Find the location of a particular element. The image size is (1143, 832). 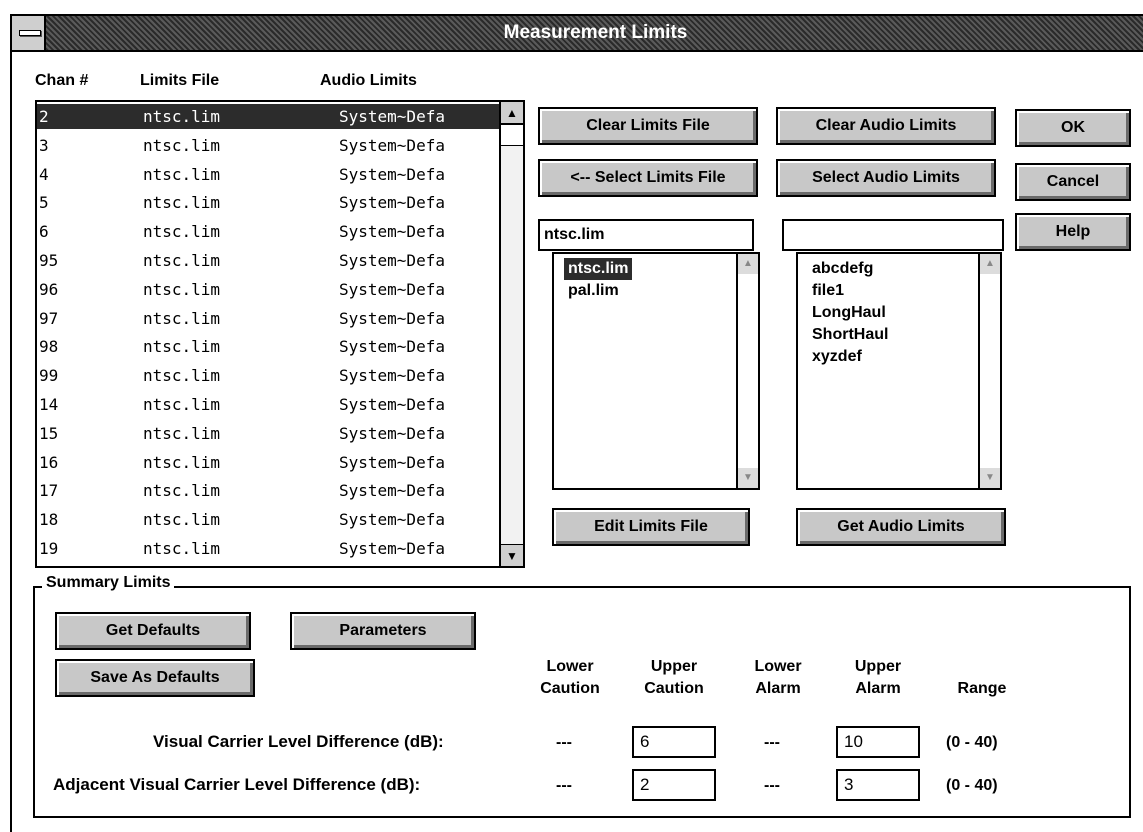

channel-row: 97 ntsc.lim System~Defa is located at coordinates (268, 318).